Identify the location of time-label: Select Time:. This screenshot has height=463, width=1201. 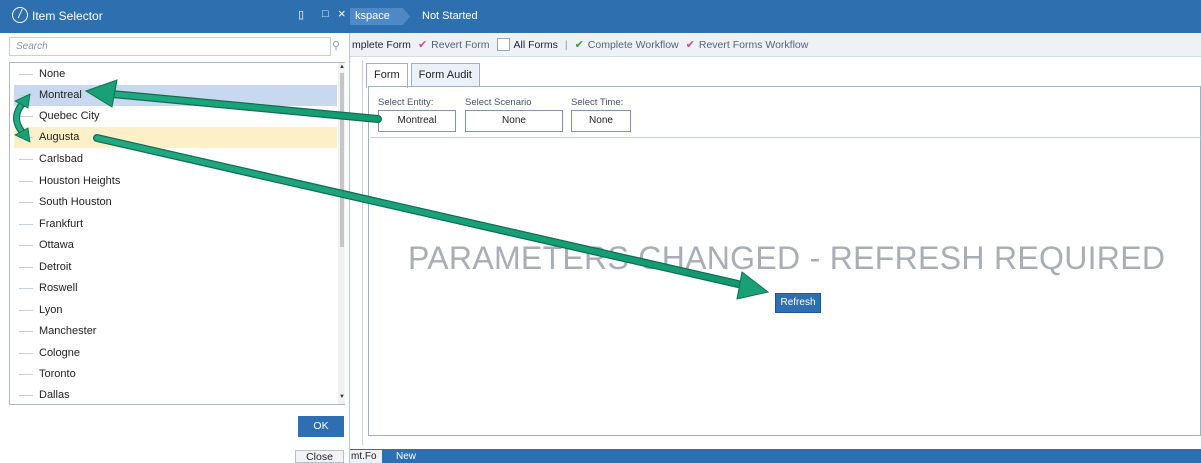
(597, 102).